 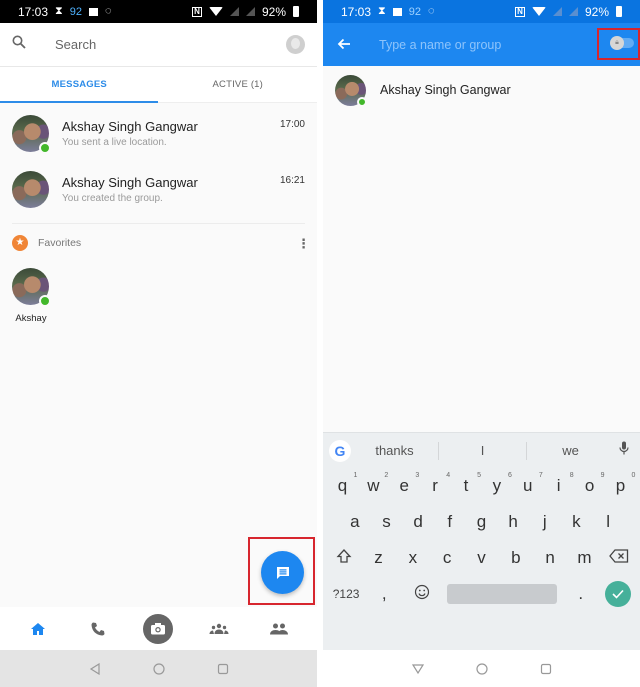 I want to click on notification-count: 92, so click(x=415, y=11).